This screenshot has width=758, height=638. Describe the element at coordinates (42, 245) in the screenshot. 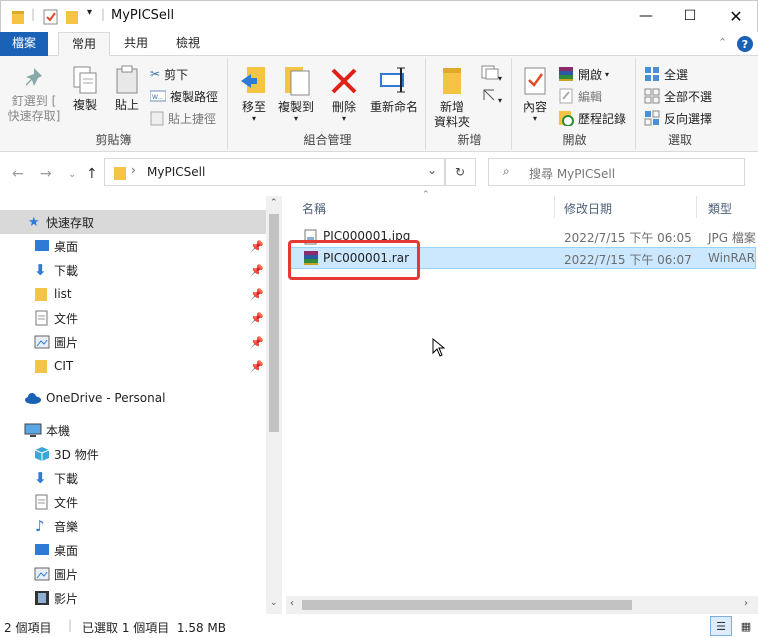

I see `desktop-icon` at that location.